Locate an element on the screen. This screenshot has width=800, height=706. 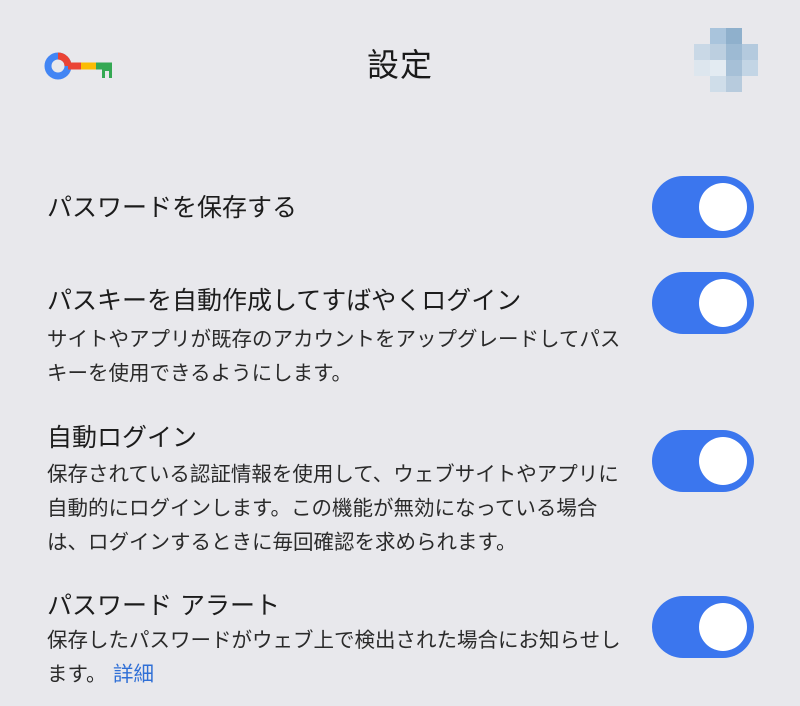
auto-passkey-toggle is located at coordinates (703, 303).